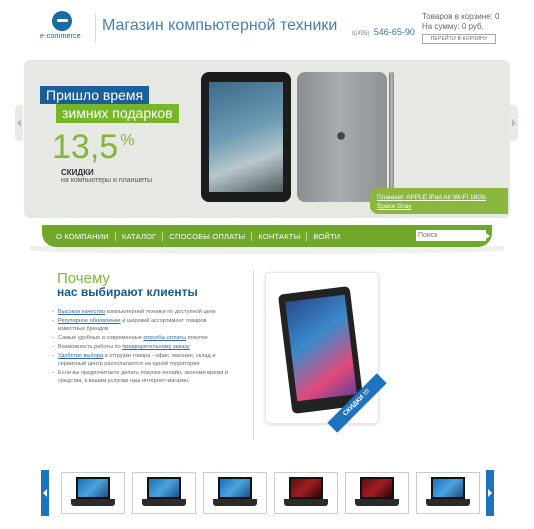 The image size is (534, 529). What do you see at coordinates (127, 292) in the screenshot?
I see `why-subtitle: нас выбирают клиенты` at bounding box center [127, 292].